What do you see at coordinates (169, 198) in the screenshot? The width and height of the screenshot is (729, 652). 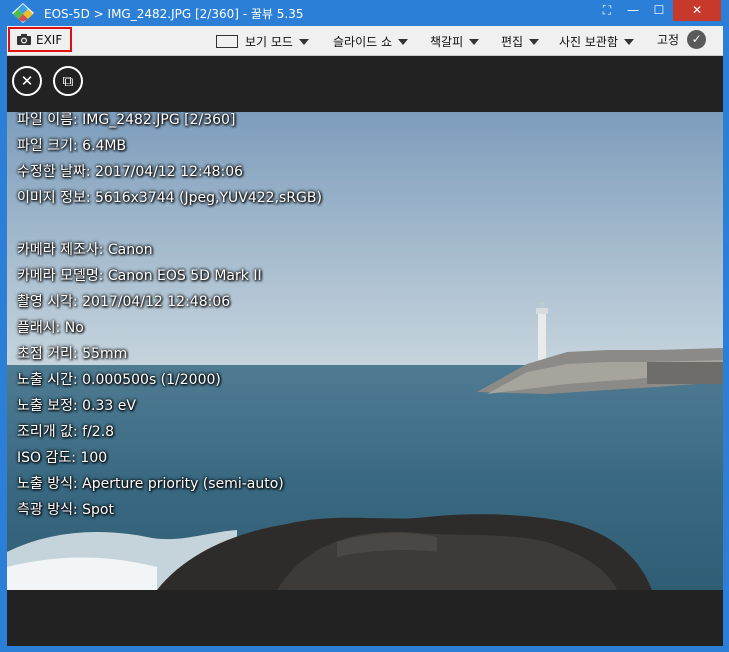 I see `exif-line: 이미지 정보: 5616x3744 (Jpeg,YUV422,sRGB)` at bounding box center [169, 198].